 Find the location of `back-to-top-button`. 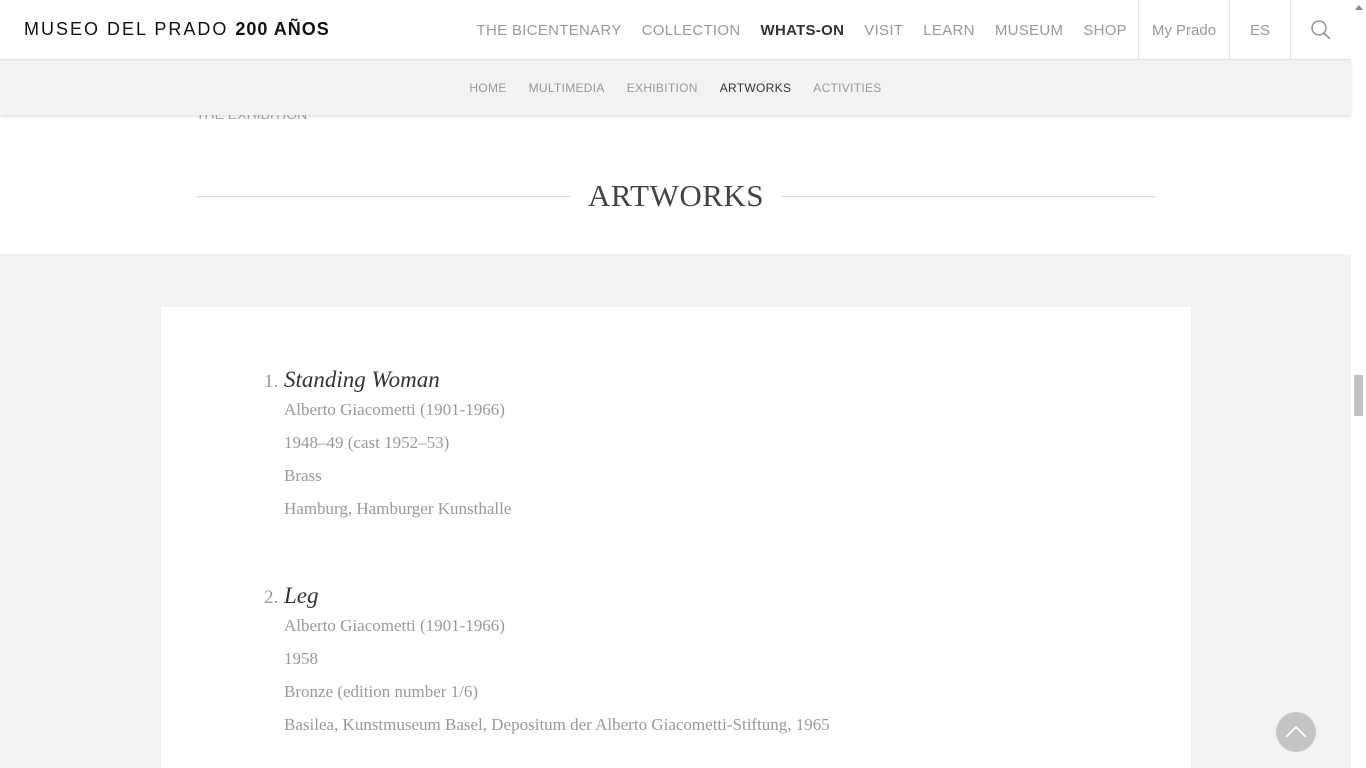

back-to-top-button is located at coordinates (1296, 732).